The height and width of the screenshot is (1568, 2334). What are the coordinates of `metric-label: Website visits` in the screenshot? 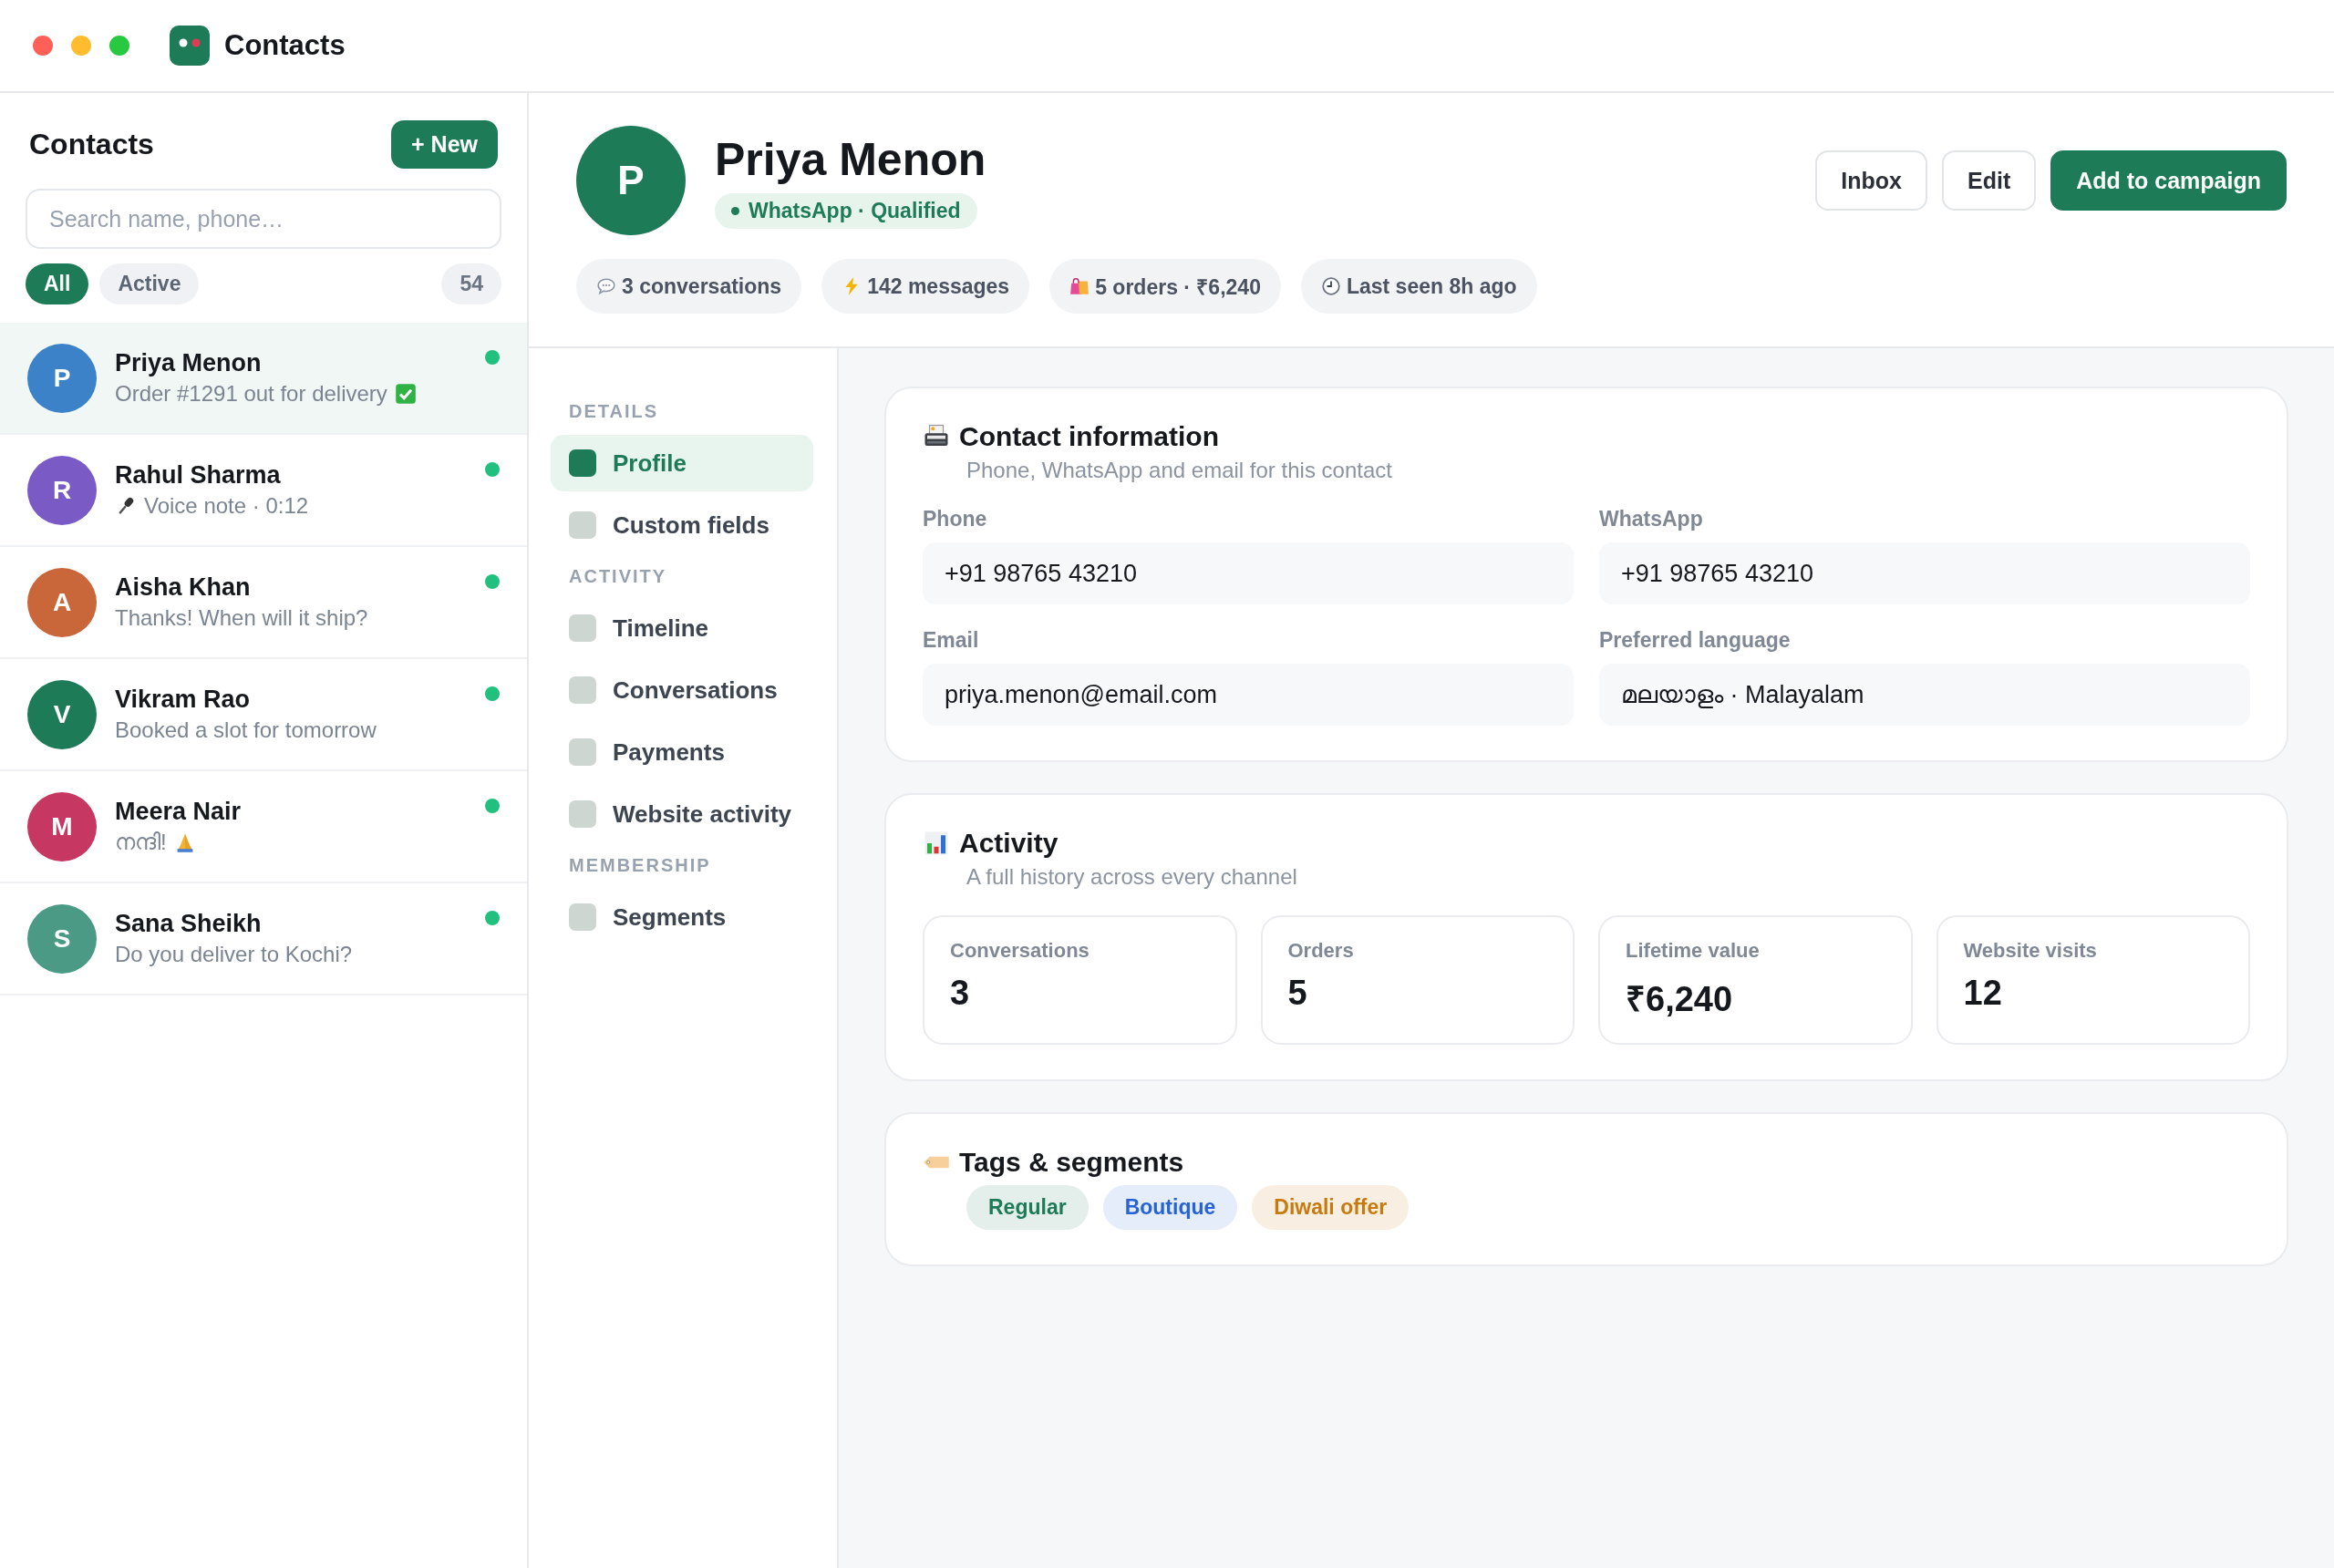 It's located at (2030, 951).